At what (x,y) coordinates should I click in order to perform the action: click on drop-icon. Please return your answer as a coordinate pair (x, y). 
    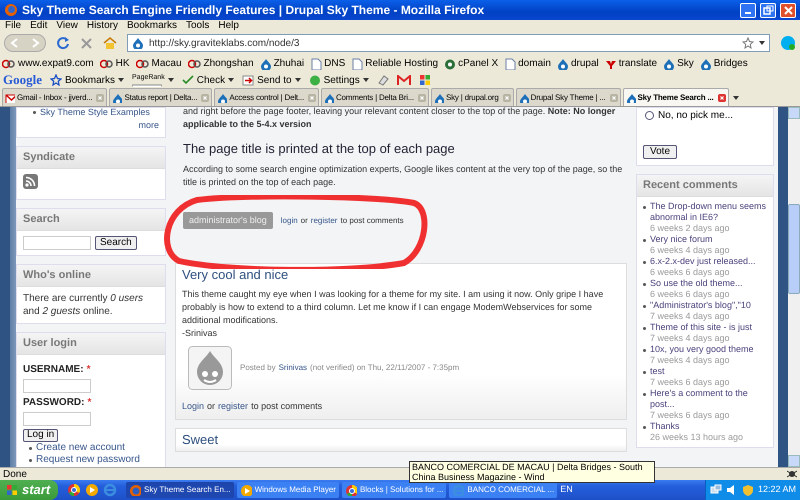
    Looking at the image, I should click on (138, 43).